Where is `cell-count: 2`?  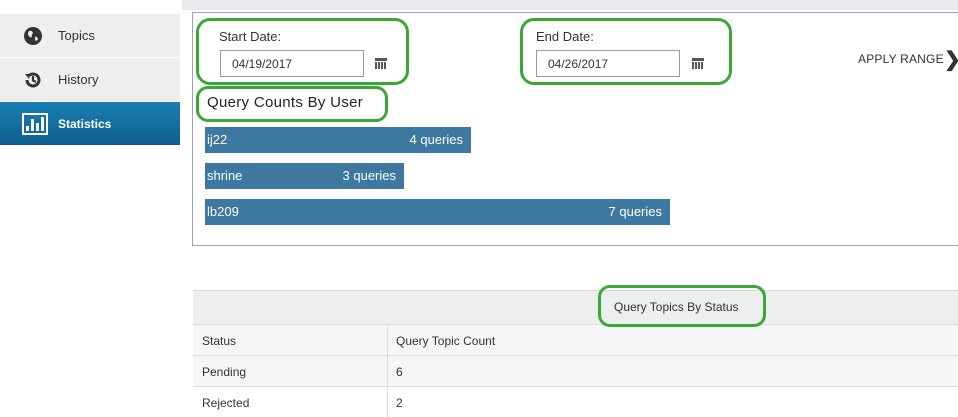
cell-count: 2 is located at coordinates (399, 403).